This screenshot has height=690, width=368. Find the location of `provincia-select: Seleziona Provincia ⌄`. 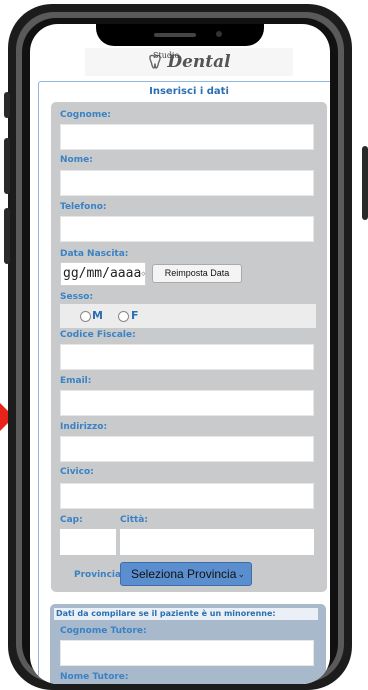

provincia-select: Seleziona Provincia ⌄ is located at coordinates (186, 574).